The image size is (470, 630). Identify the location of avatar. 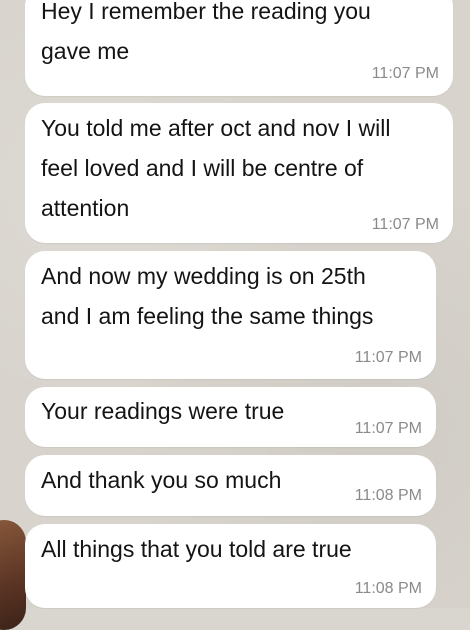
(13, 575).